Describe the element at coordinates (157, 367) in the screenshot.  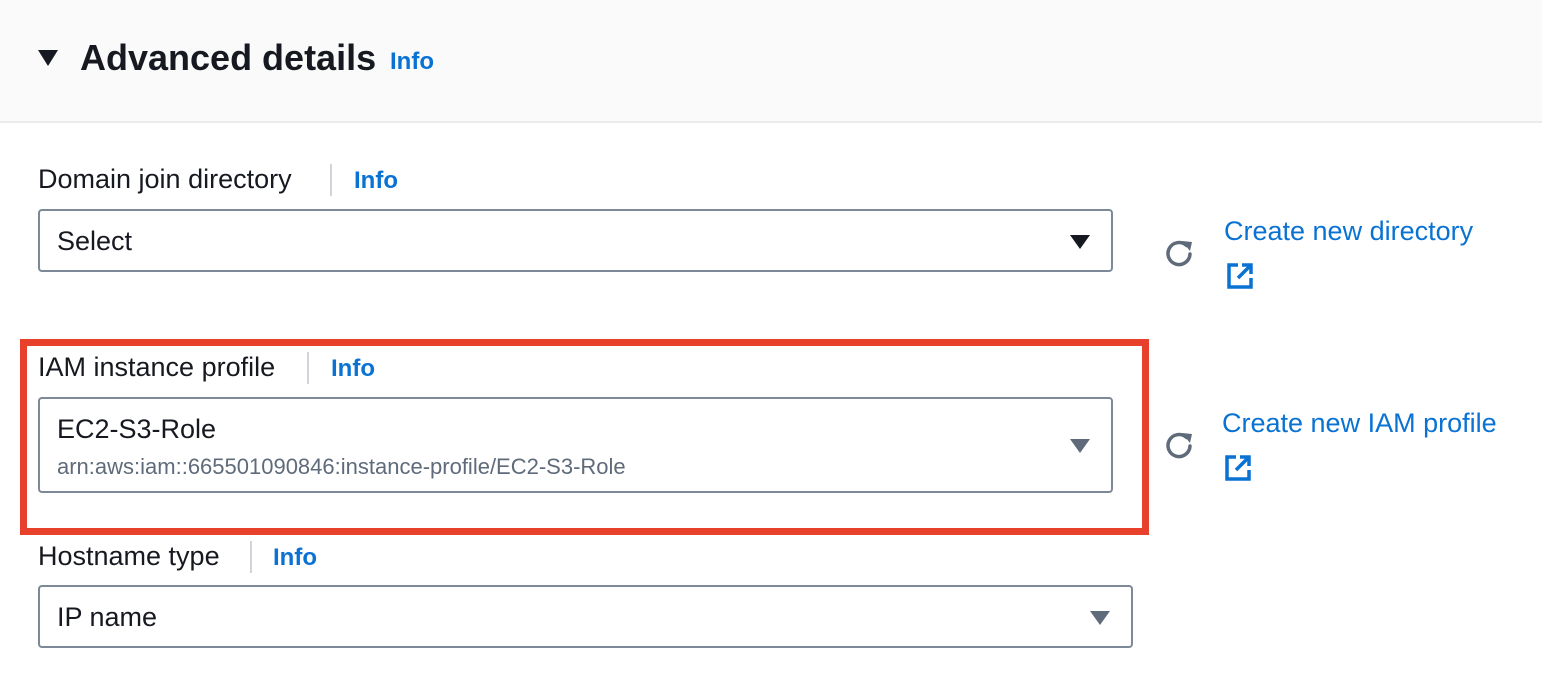
I see `iam-profile-label: IAM instance profile` at that location.